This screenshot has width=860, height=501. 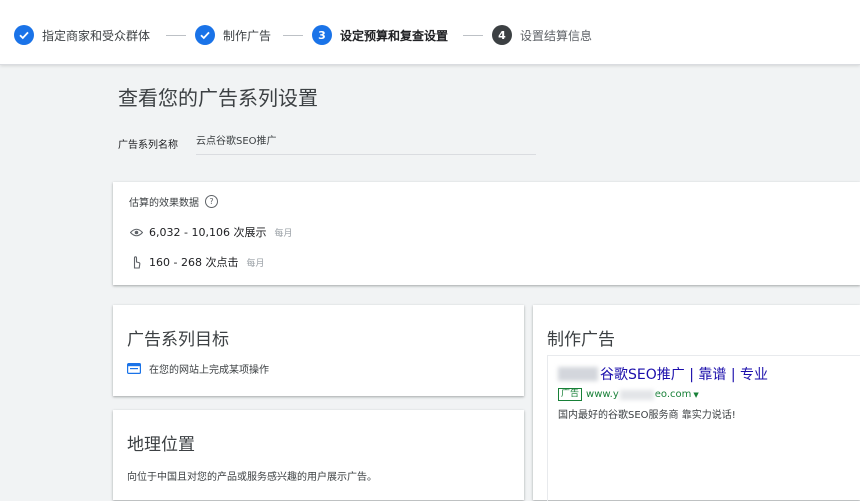 I want to click on clicks-period: 每月, so click(x=255, y=263).